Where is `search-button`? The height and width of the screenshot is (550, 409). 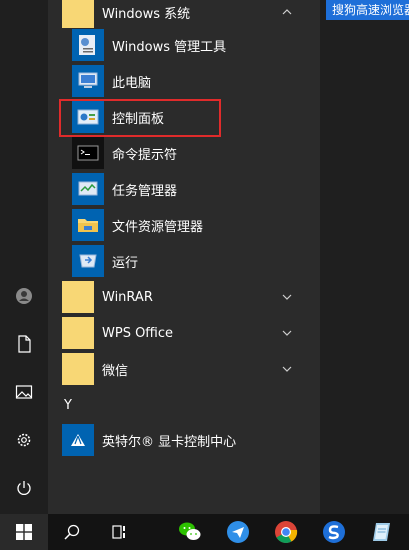
search-button is located at coordinates (72, 532).